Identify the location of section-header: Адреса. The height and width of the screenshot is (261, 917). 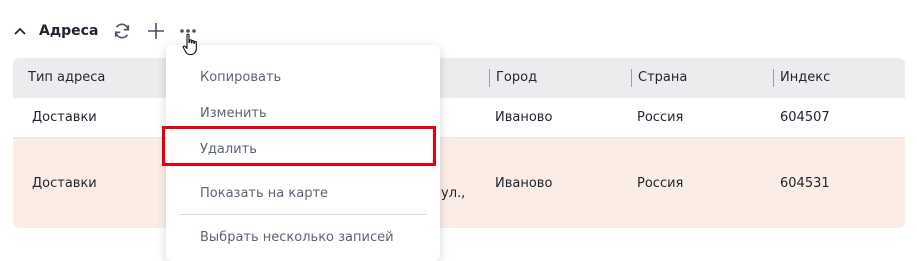
(105, 31).